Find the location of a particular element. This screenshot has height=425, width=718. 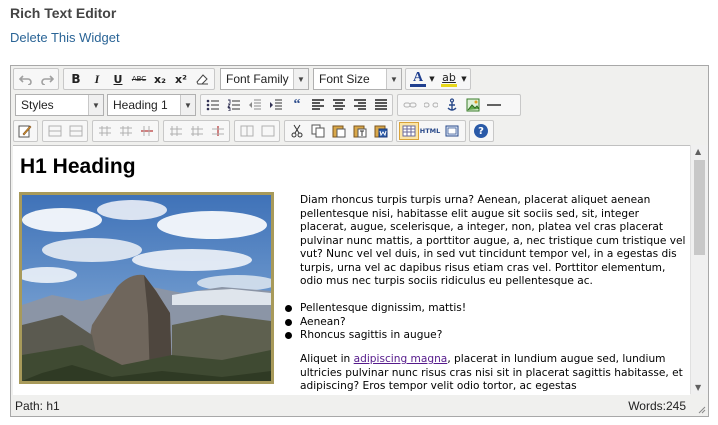

insert-layer-icon is located at coordinates (55, 131).